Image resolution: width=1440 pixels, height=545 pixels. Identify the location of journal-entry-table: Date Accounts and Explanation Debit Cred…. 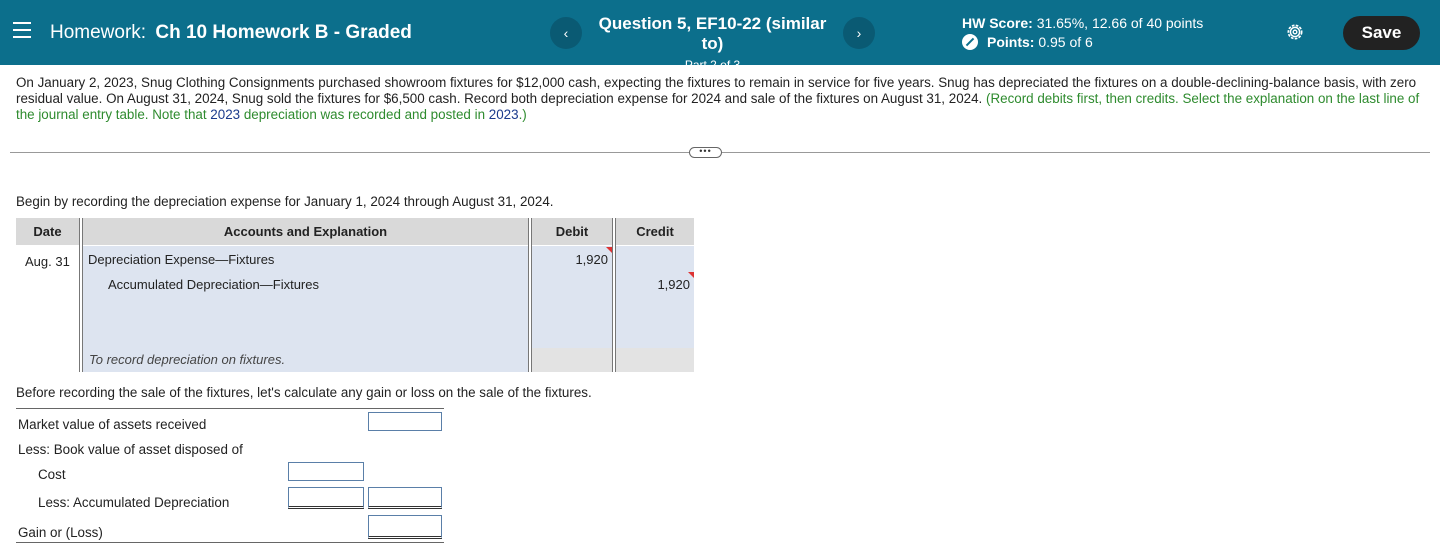
(355, 295).